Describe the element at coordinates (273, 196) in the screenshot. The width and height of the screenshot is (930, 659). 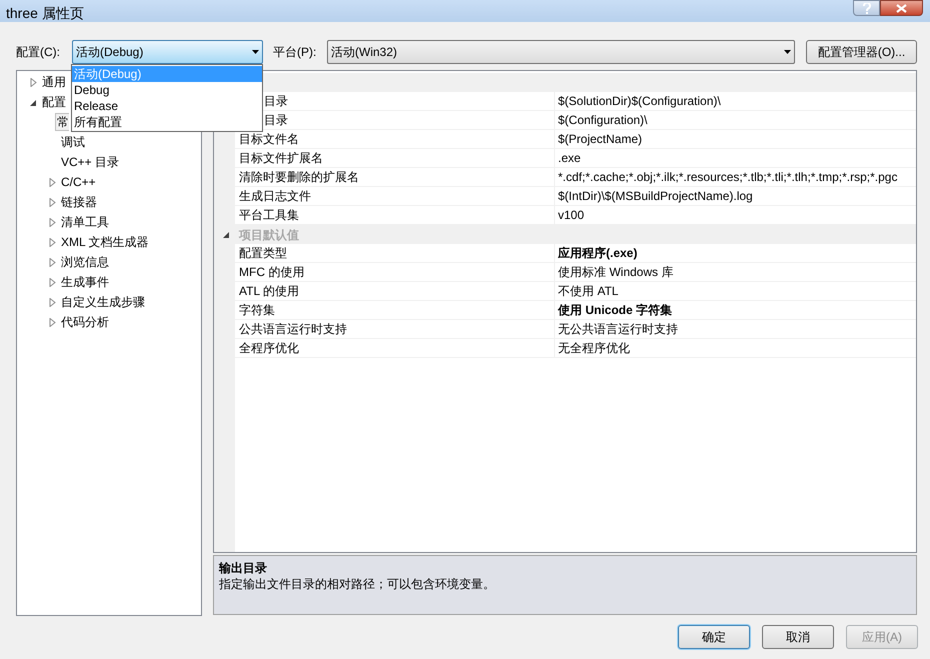
I see `property-name: 生成日志文件` at that location.